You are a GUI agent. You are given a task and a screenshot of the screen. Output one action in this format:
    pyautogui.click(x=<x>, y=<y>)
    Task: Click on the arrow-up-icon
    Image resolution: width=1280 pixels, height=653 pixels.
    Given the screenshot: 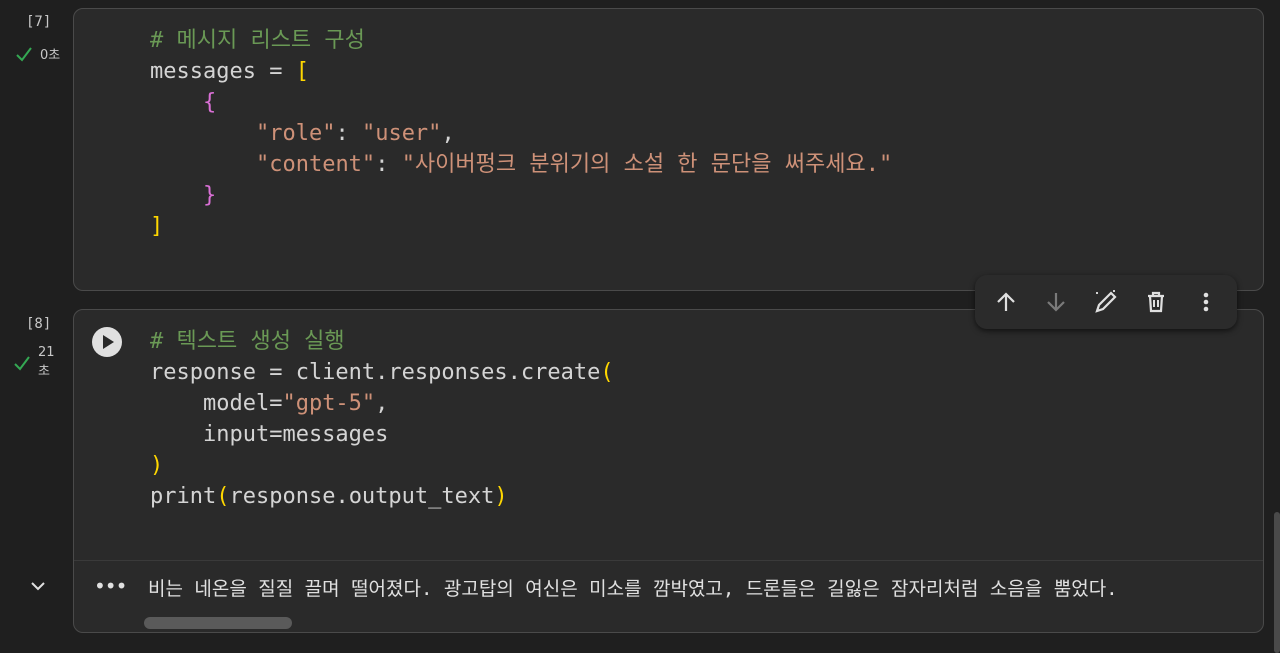 What is the action you would take?
    pyautogui.click(x=1006, y=301)
    